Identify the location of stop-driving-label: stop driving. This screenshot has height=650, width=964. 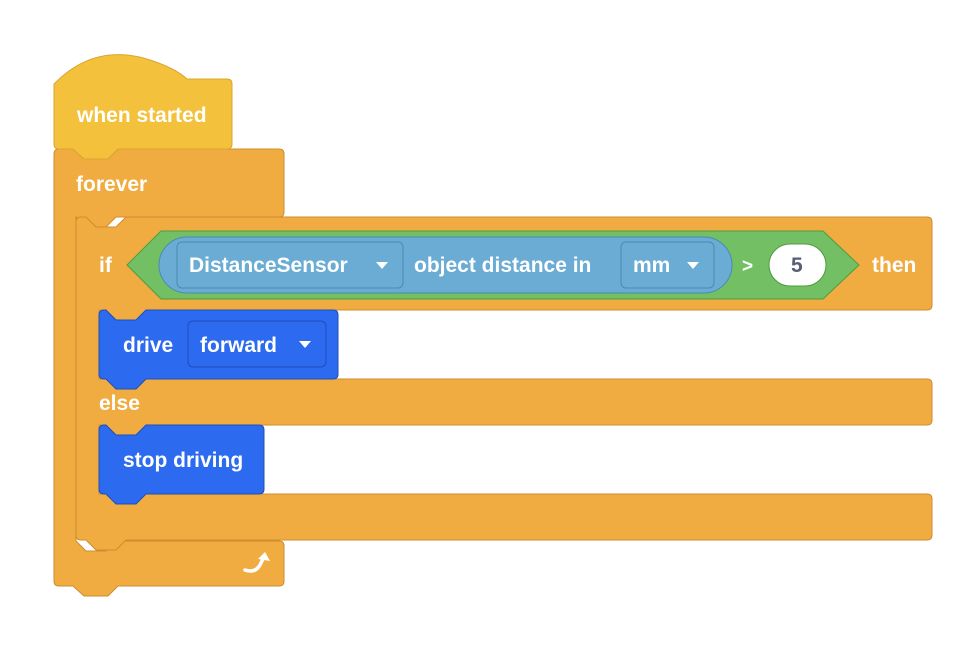
(183, 460).